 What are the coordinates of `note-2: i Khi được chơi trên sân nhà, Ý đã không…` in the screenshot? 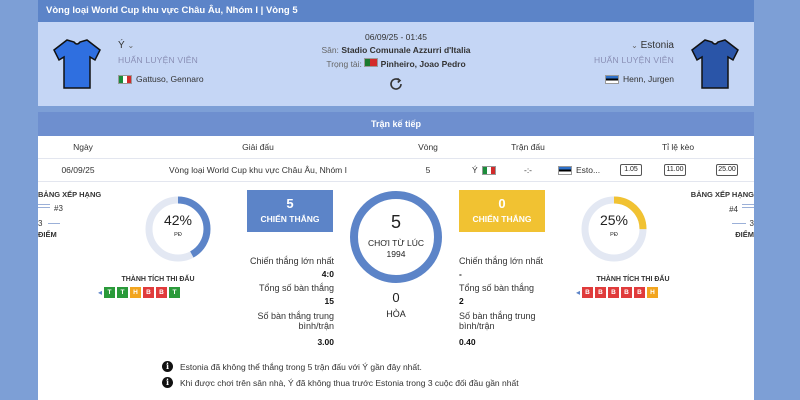 It's located at (340, 382).